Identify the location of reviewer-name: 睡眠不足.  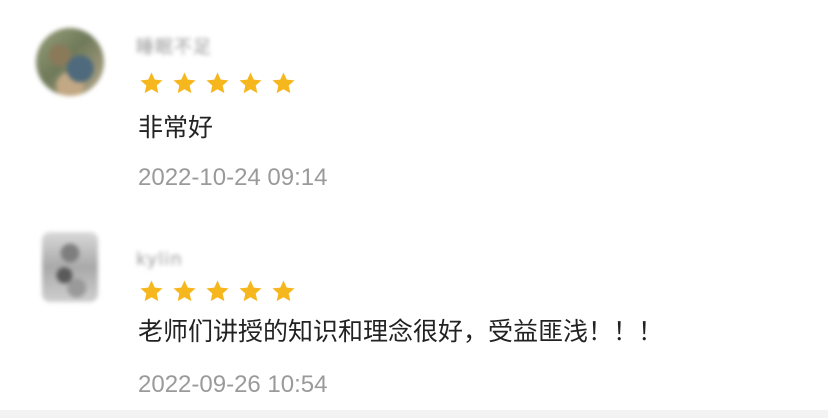
(174, 48).